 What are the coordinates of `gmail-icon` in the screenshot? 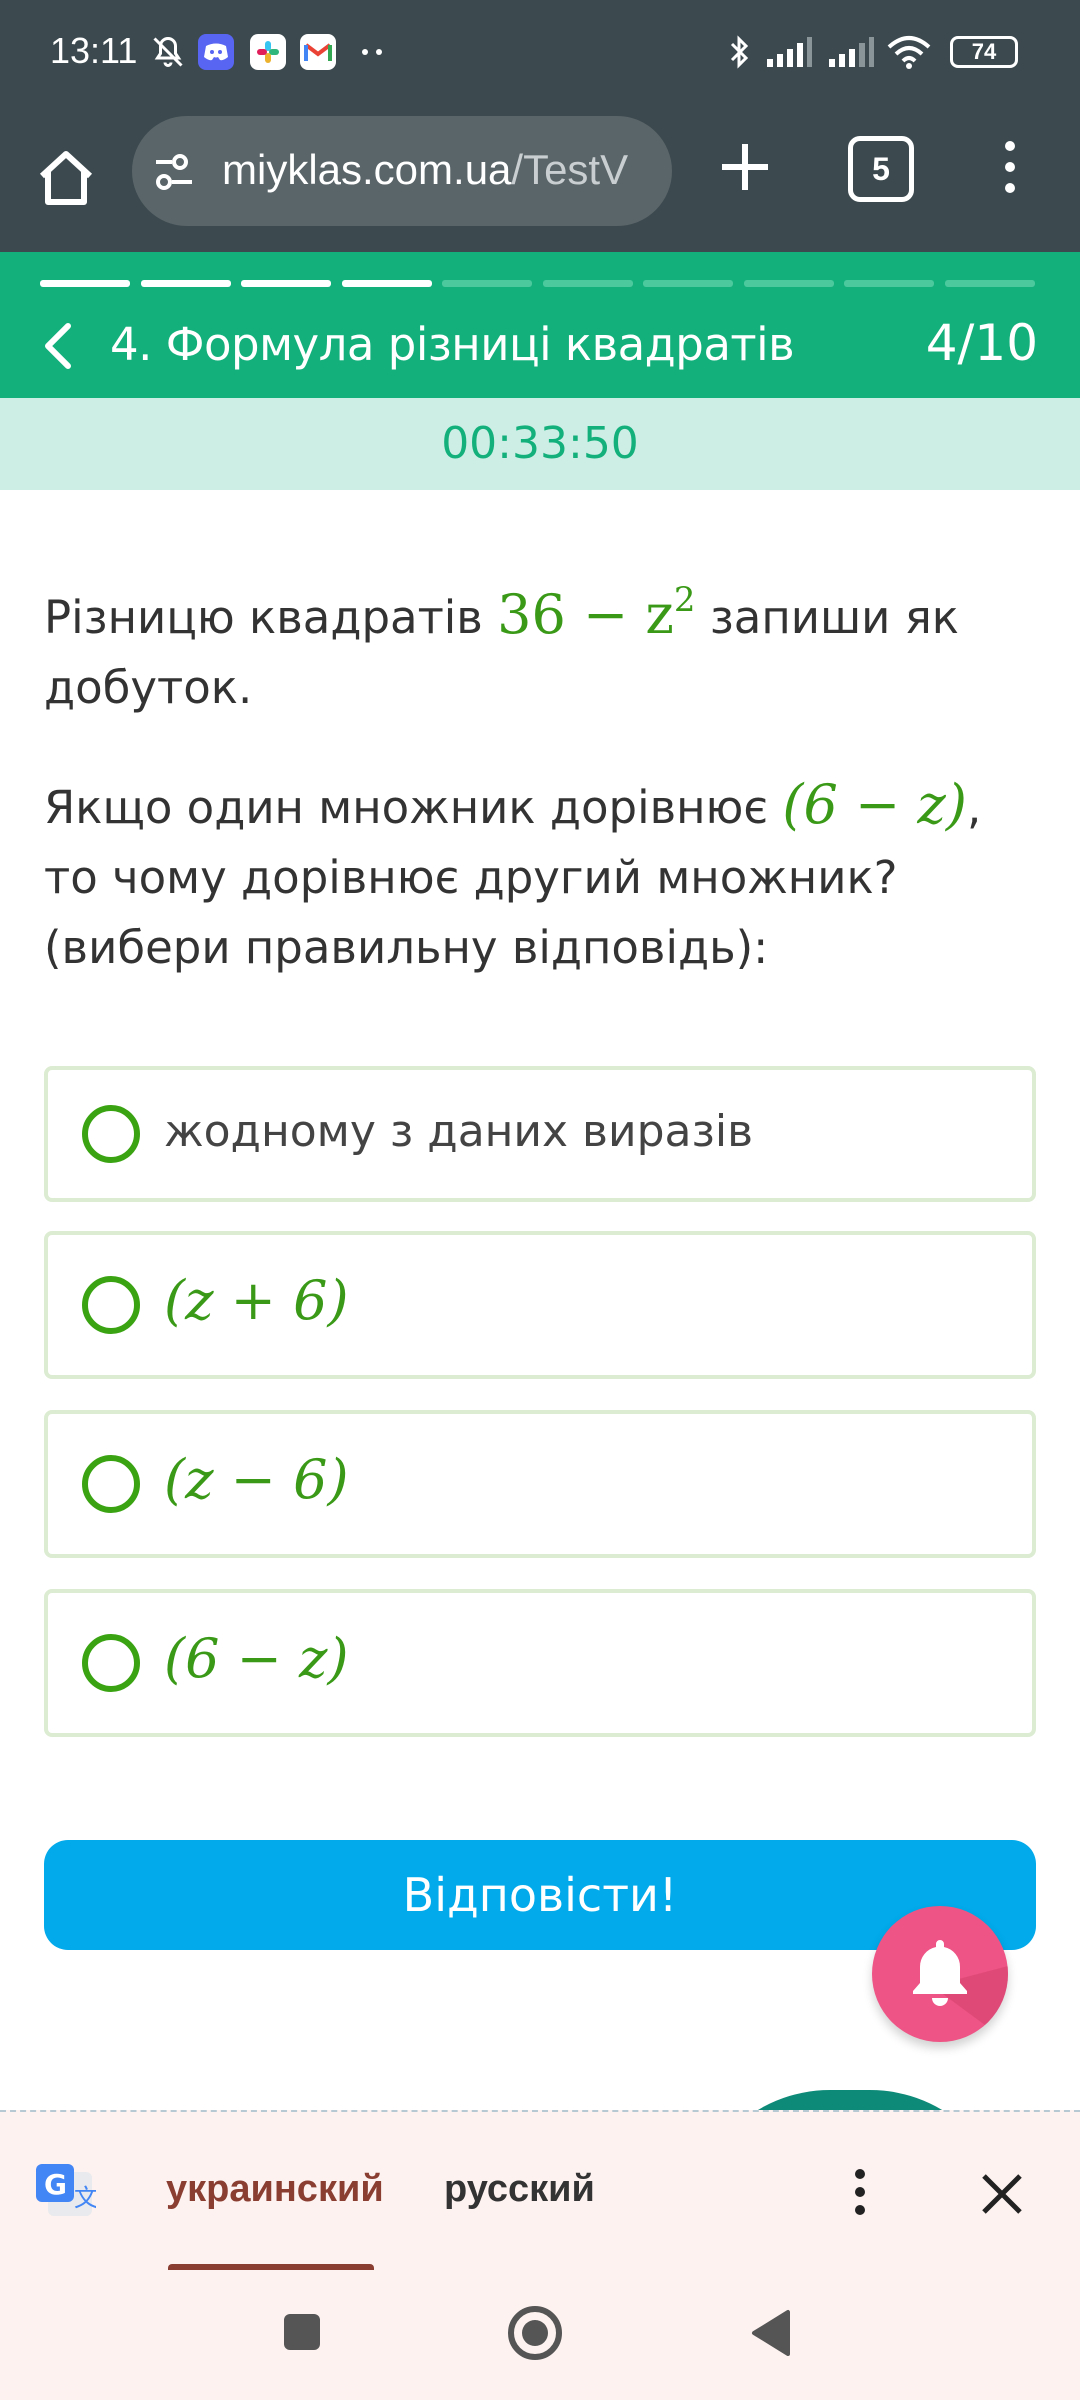 It's located at (318, 52).